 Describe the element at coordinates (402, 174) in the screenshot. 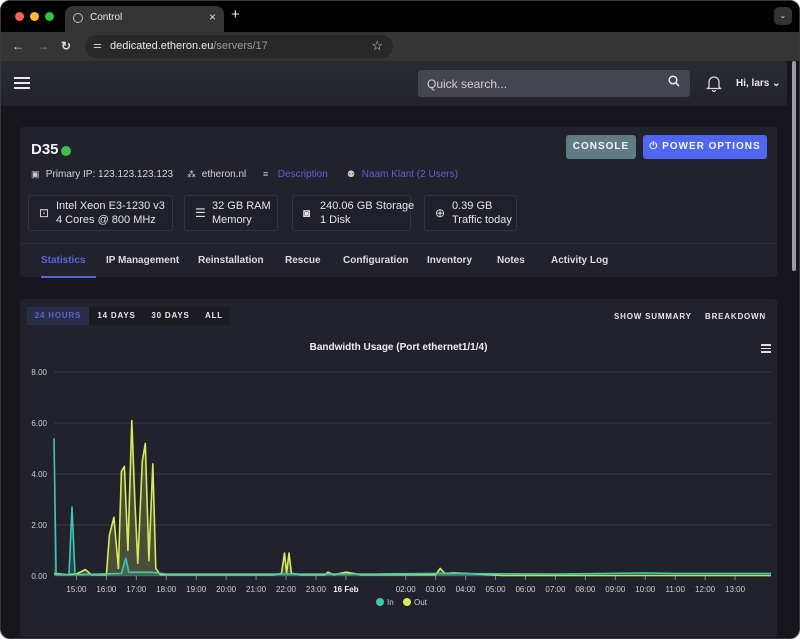

I see `customer-link: ⚉ Naam Klant (2 Users)` at that location.